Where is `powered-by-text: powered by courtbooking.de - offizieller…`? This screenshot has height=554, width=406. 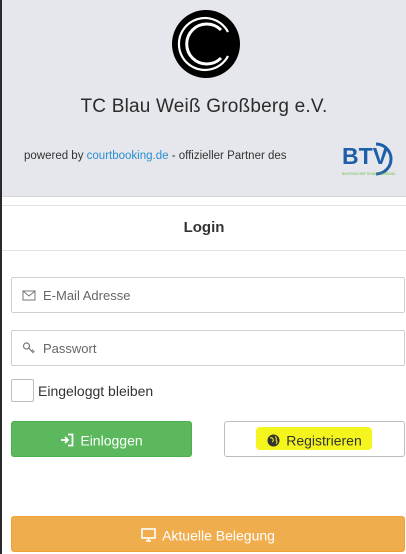 powered-by-text: powered by courtbooking.de - offizieller… is located at coordinates (155, 156).